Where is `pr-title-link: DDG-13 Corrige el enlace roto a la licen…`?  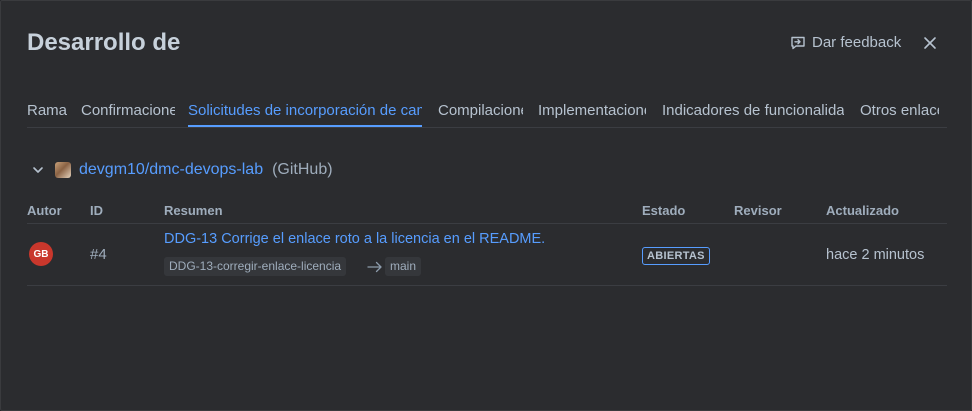
pr-title-link: DDG-13 Corrige el enlace roto a la licen… is located at coordinates (354, 239).